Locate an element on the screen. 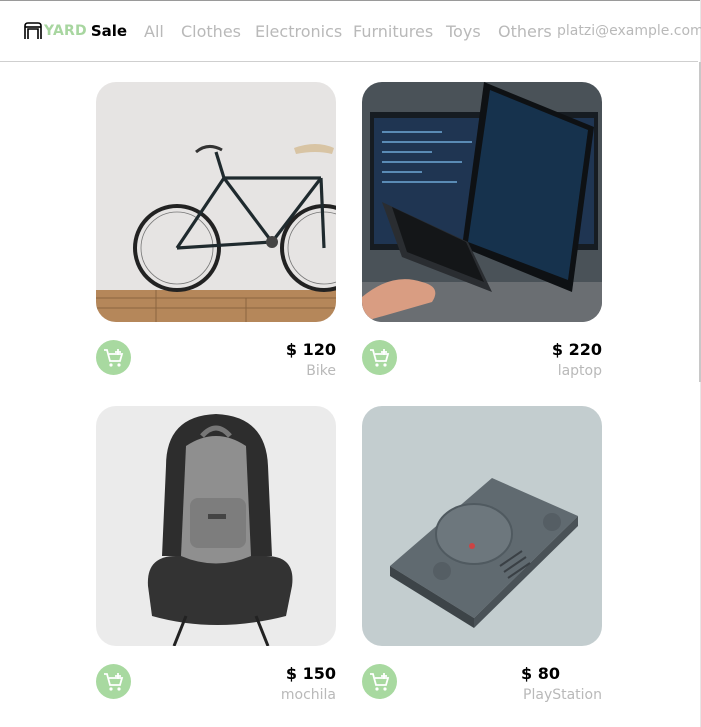 Image resolution: width=701 pixels, height=727 pixels. laptop-image is located at coordinates (482, 202).